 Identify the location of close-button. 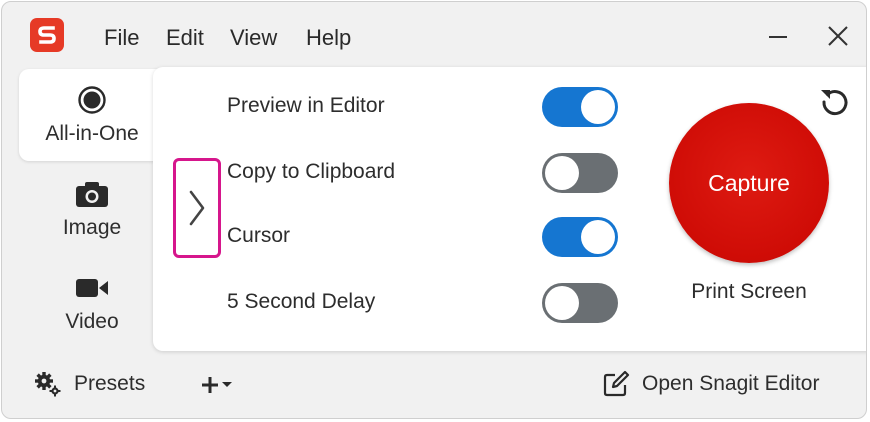
(838, 37).